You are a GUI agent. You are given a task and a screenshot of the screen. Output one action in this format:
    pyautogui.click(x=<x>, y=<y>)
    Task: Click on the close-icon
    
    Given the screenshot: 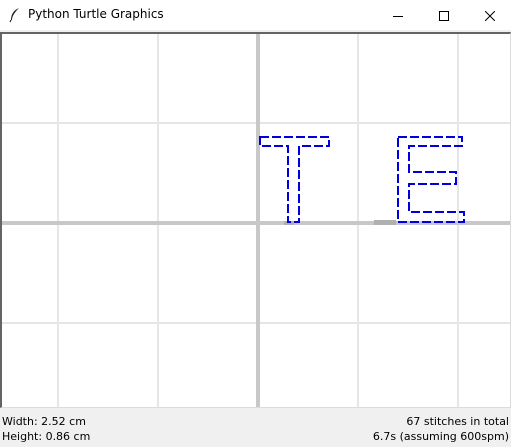 What is the action you would take?
    pyautogui.click(x=490, y=15)
    